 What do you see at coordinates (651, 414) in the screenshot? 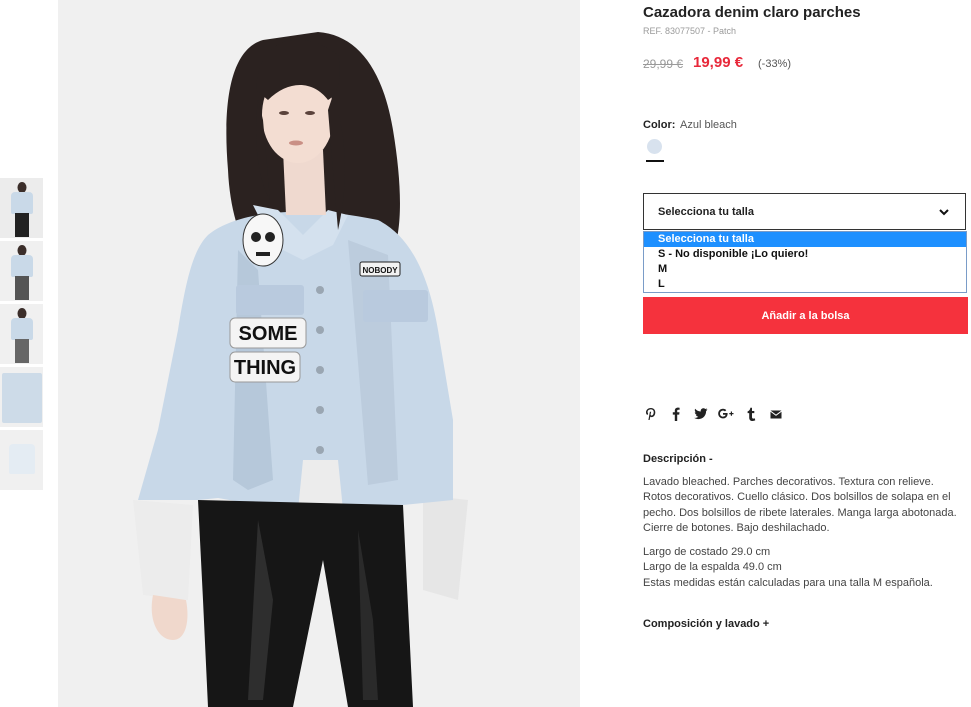
I see `pinterest-icon` at bounding box center [651, 414].